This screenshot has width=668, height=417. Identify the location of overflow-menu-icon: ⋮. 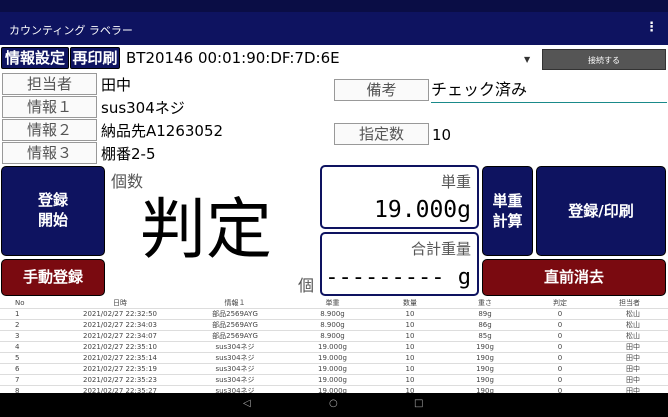
(651, 27).